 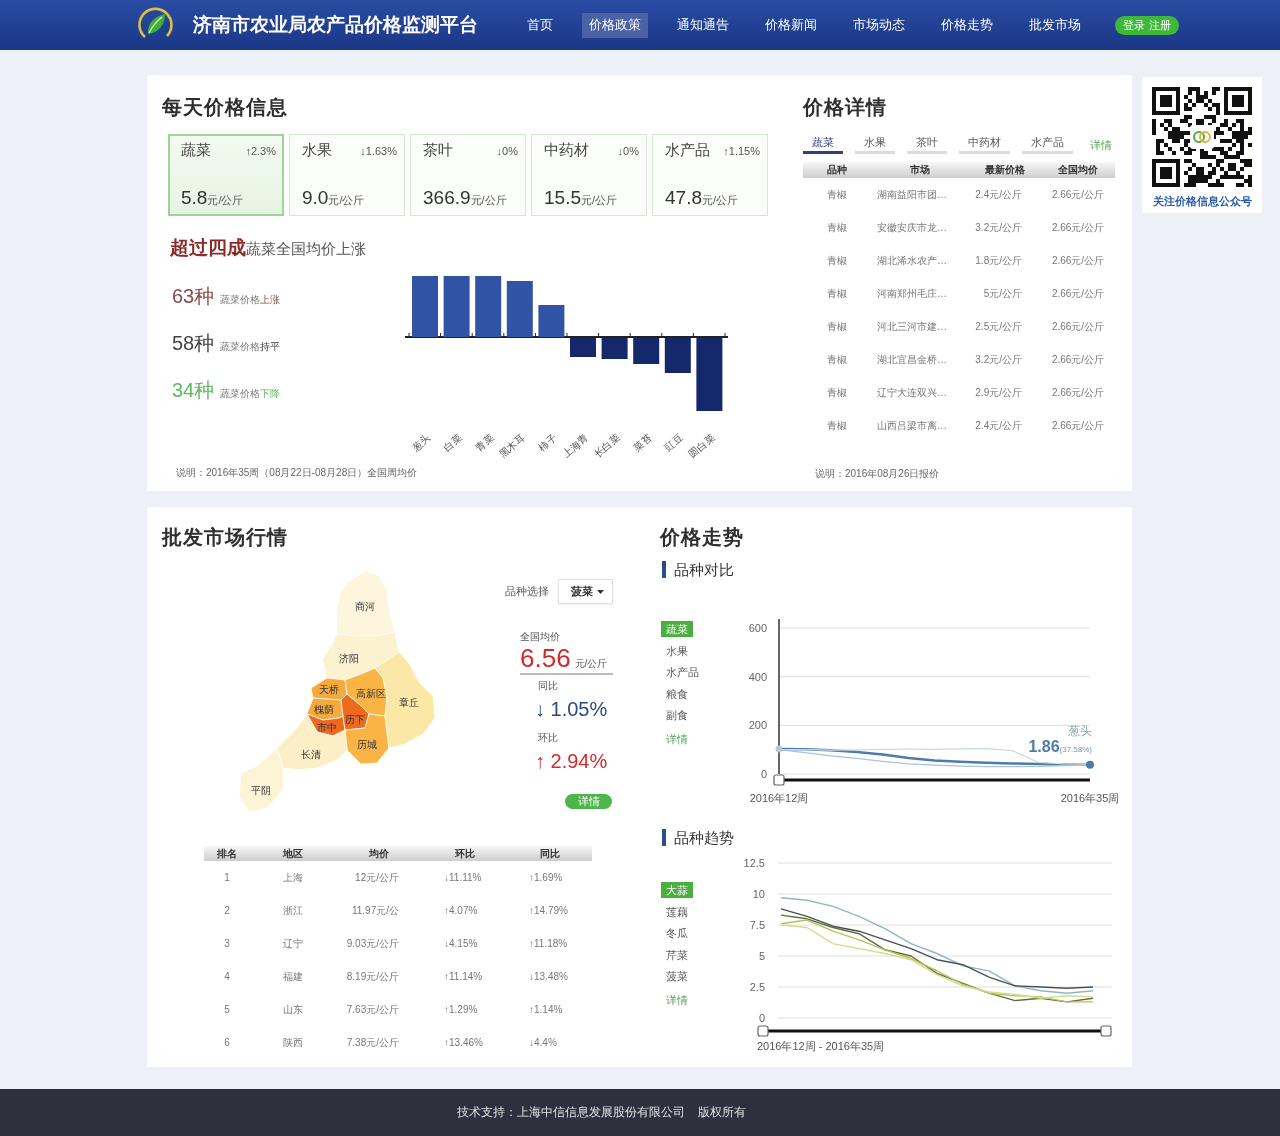 What do you see at coordinates (687, 150) in the screenshot?
I see `category-name: 水产品` at bounding box center [687, 150].